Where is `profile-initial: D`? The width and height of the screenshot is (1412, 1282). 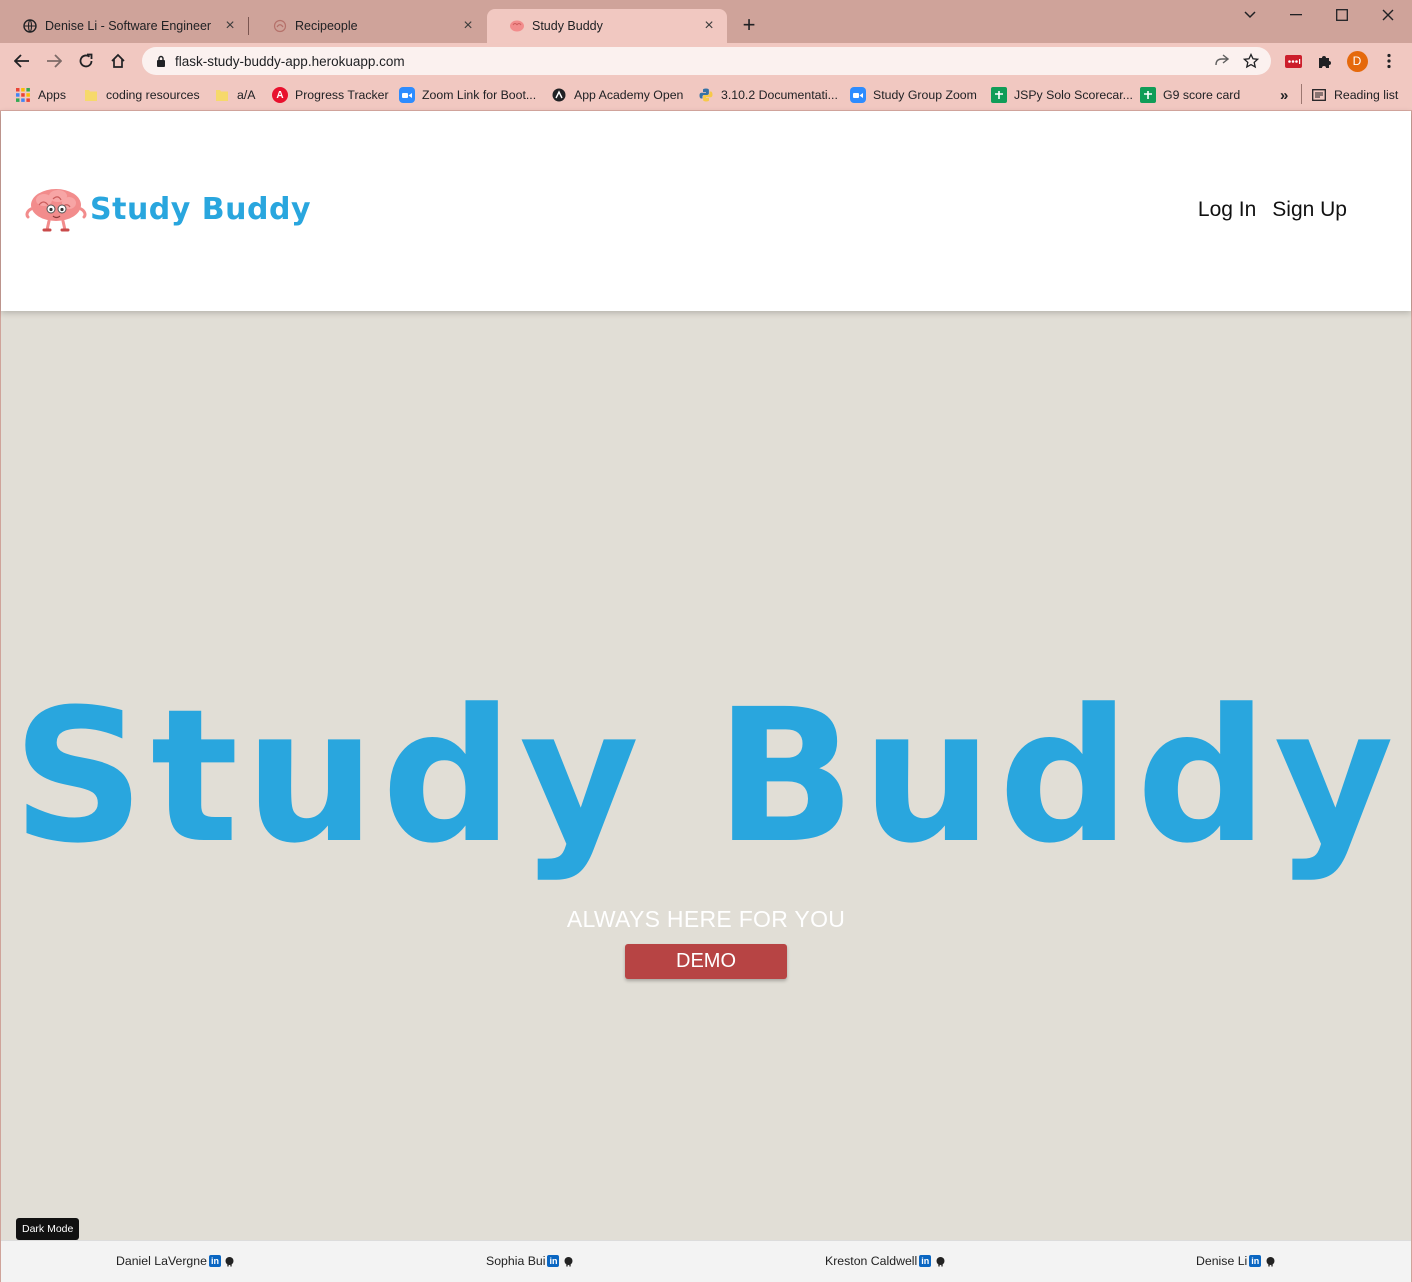 profile-initial: D is located at coordinates (1357, 61).